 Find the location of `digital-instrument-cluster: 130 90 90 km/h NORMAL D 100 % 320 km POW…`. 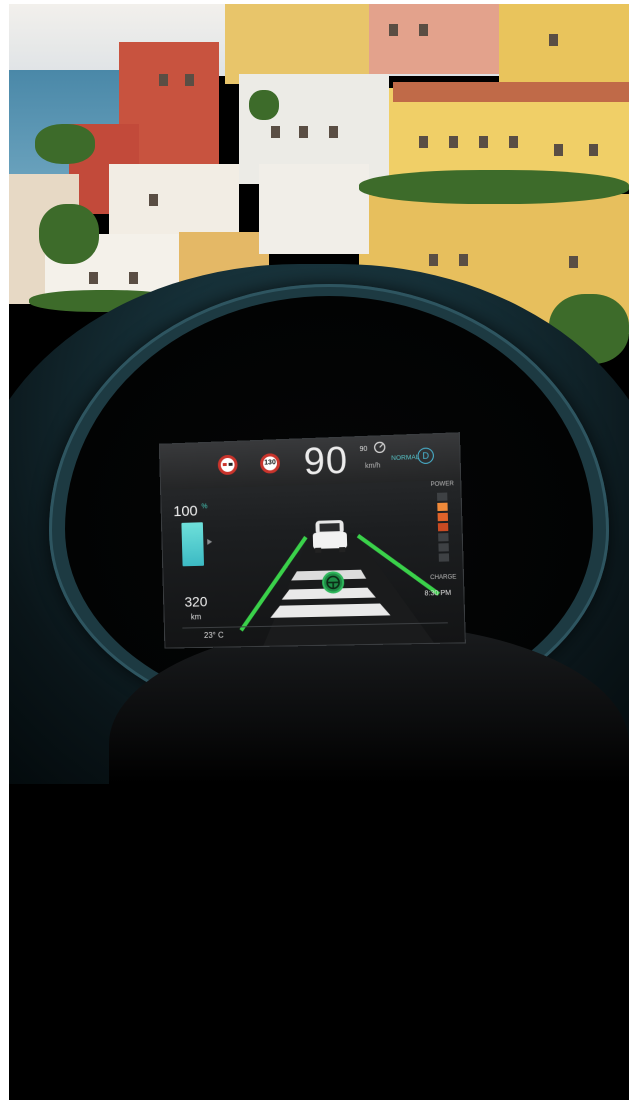

digital-instrument-cluster: 130 90 90 km/h NORMAL D 100 % 320 km POW… is located at coordinates (312, 540).